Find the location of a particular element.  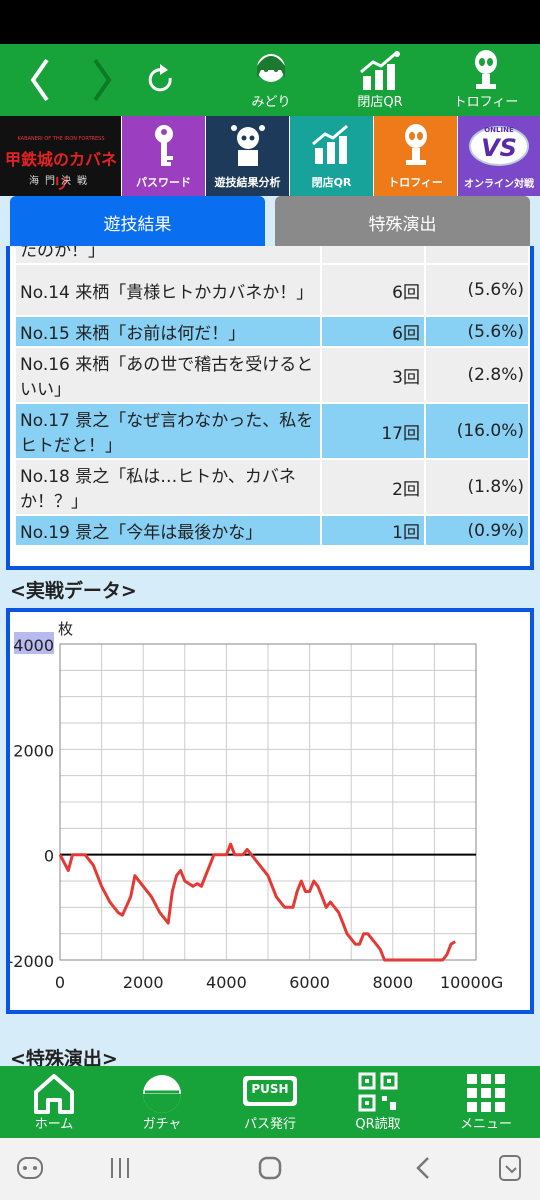

bottom-nav: ホーム ガチャ PUSH パス発行 QR読取 メニュー is located at coordinates (270, 1102).